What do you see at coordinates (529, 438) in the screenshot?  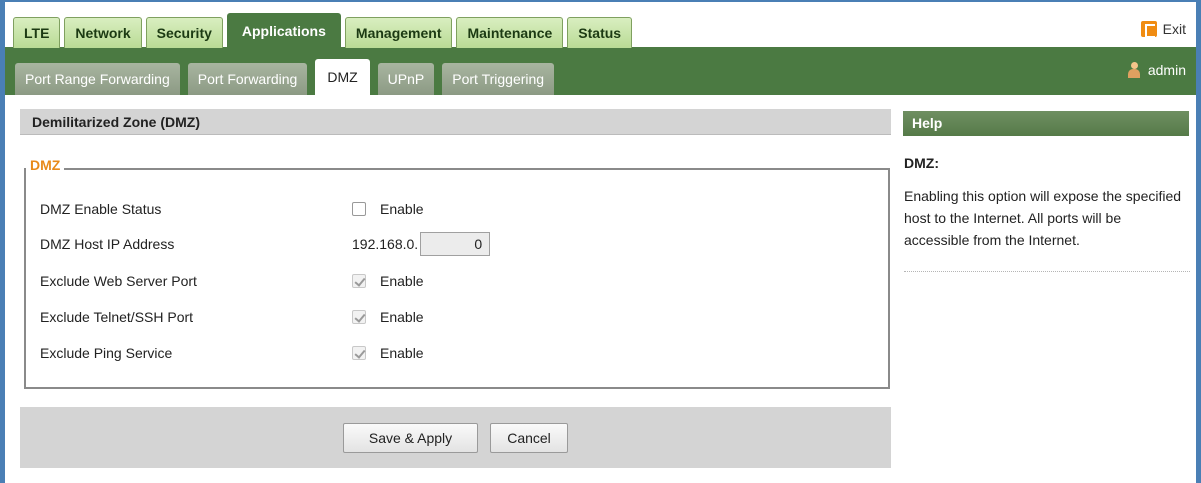 I see `cancel-button: Cancel` at bounding box center [529, 438].